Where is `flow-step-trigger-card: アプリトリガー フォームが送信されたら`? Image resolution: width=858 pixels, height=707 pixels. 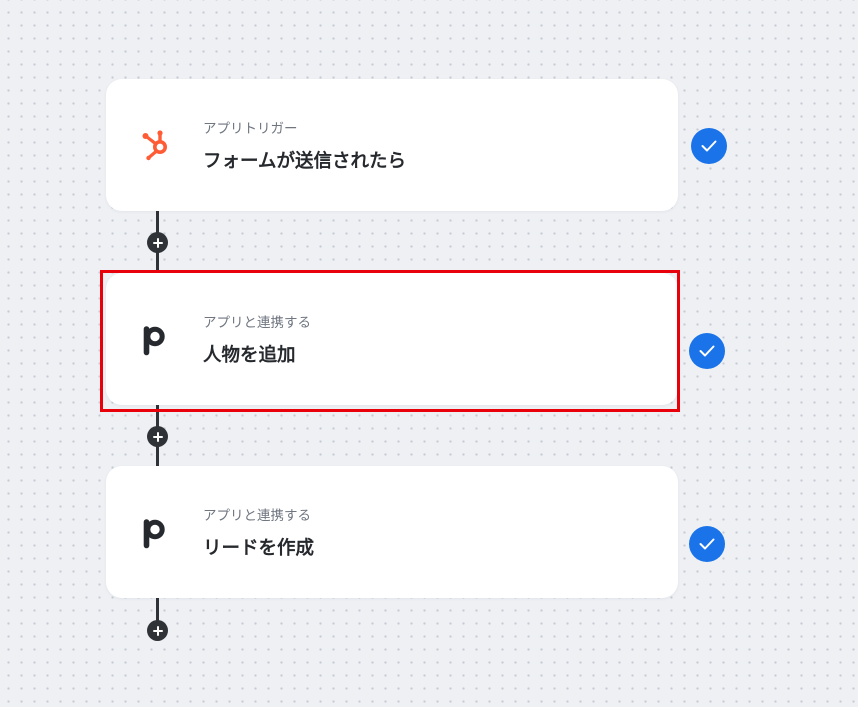
flow-step-trigger-card: アプリトリガー フォームが送信されたら is located at coordinates (392, 145).